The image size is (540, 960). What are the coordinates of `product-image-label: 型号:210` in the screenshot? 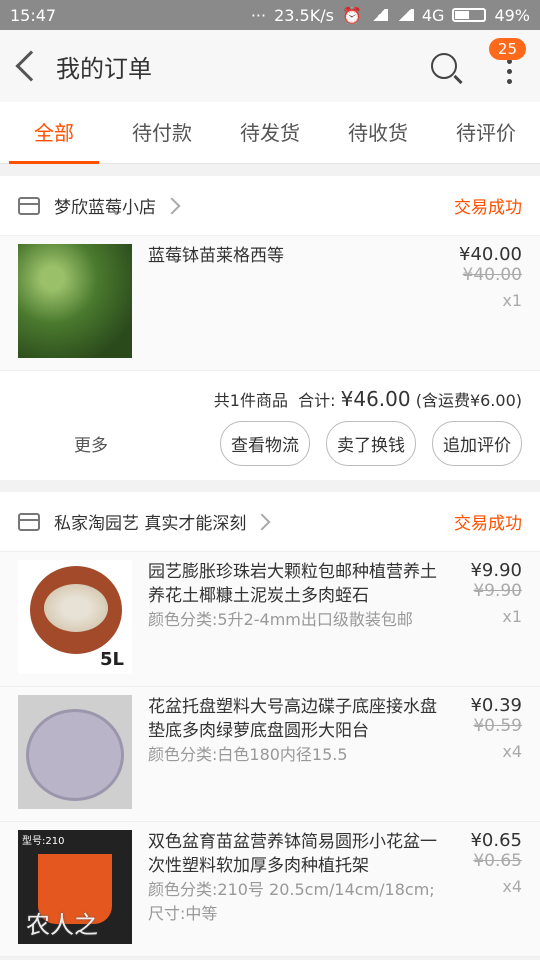 It's located at (43, 841).